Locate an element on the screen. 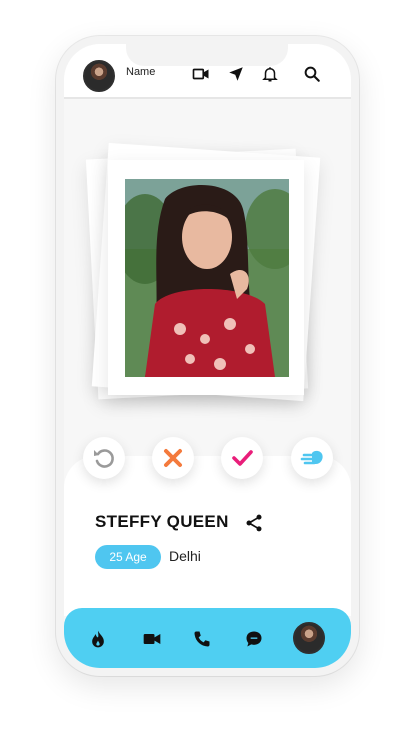  profile-name: STEFFY QUEEN is located at coordinates (162, 521).